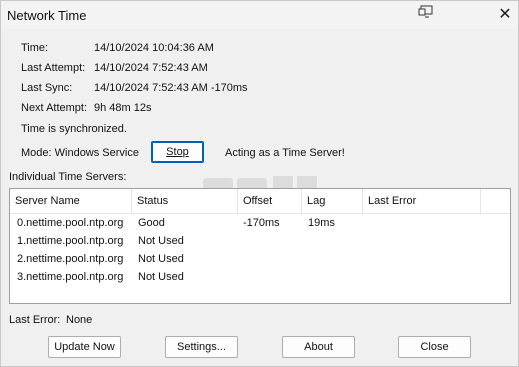 The width and height of the screenshot is (519, 367). I want to click on close-label: Close, so click(434, 347).